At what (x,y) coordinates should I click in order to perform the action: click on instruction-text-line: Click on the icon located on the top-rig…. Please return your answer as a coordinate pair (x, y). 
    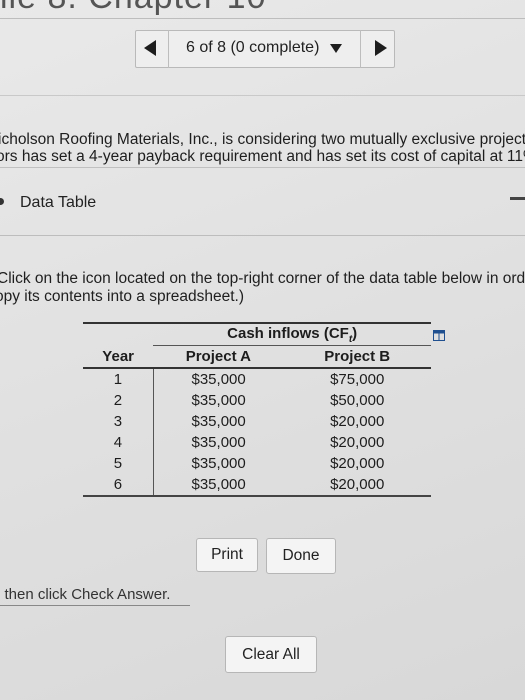
    Looking at the image, I should click on (262, 278).